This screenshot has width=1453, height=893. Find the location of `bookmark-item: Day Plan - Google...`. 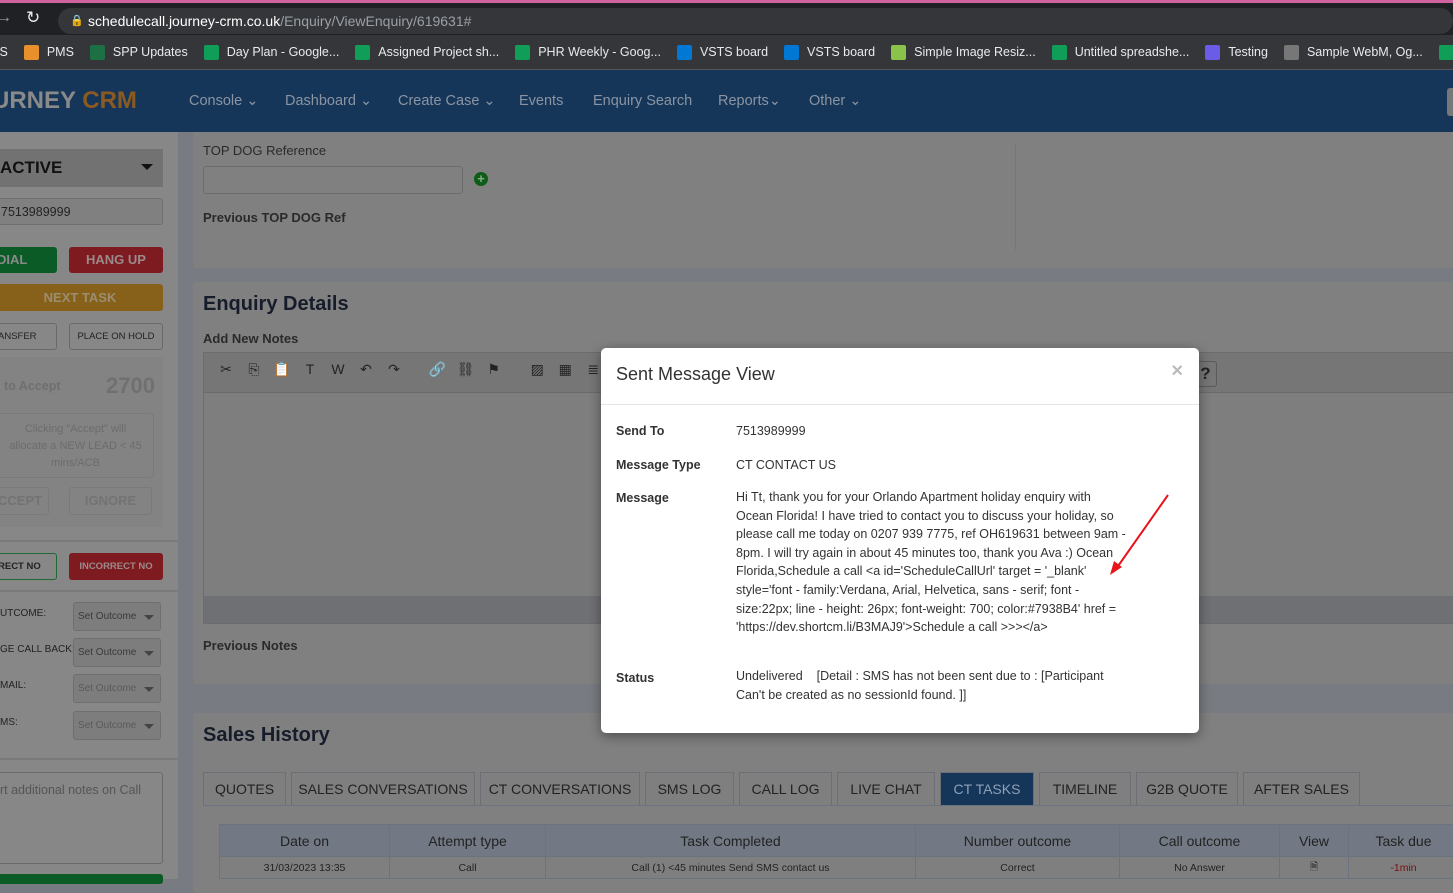

bookmark-item: Day Plan - Google... is located at coordinates (272, 52).